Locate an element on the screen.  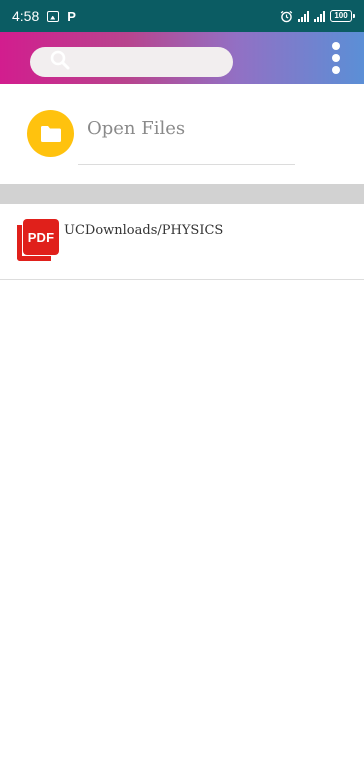
status-bar: 4:58 P 100 is located at coordinates (182, 16).